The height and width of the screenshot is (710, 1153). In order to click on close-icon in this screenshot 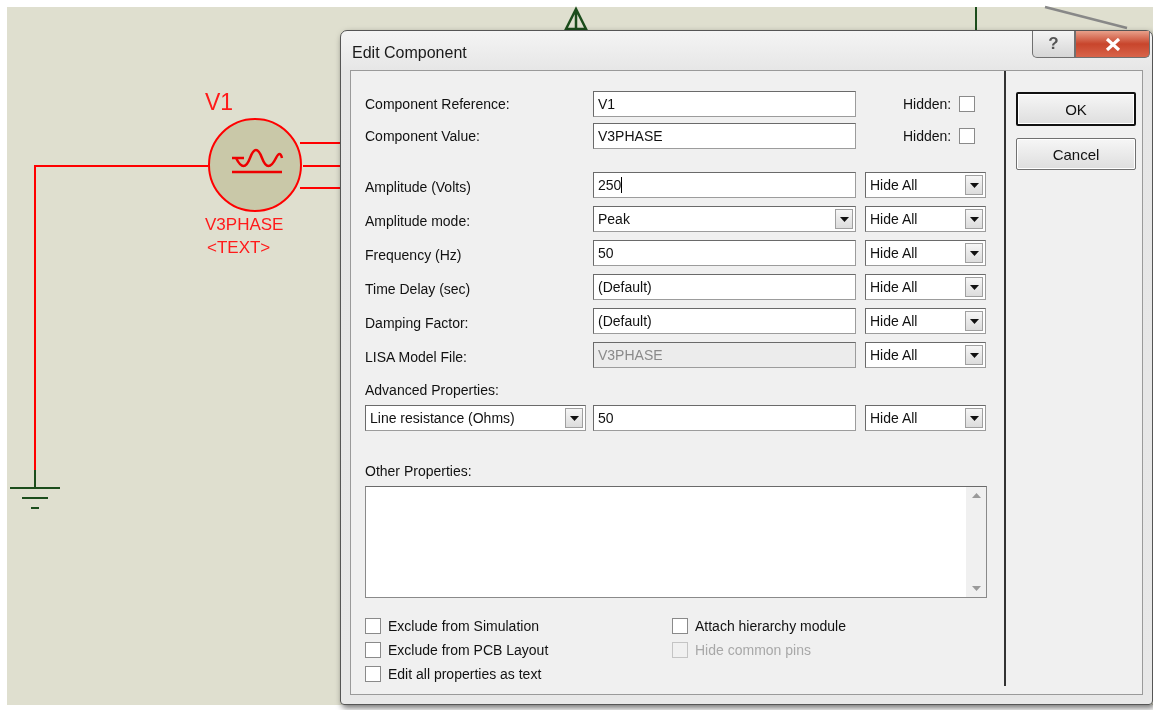, I will do `click(1112, 44)`.